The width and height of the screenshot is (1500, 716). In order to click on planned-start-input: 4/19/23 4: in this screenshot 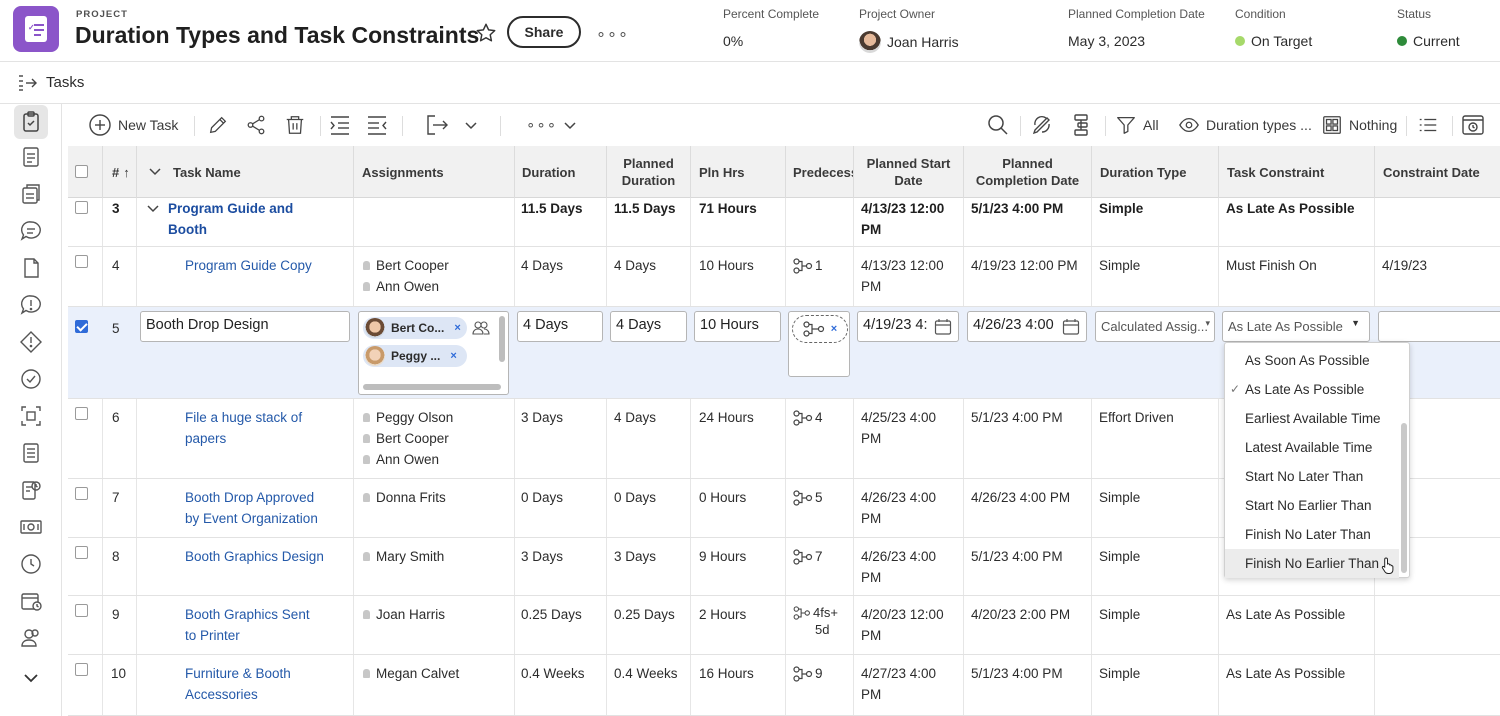, I will do `click(908, 326)`.